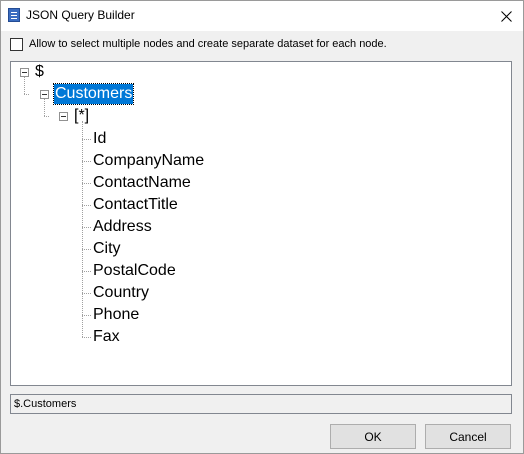 The width and height of the screenshot is (524, 454). I want to click on multi-select-checkbox, so click(16, 44).